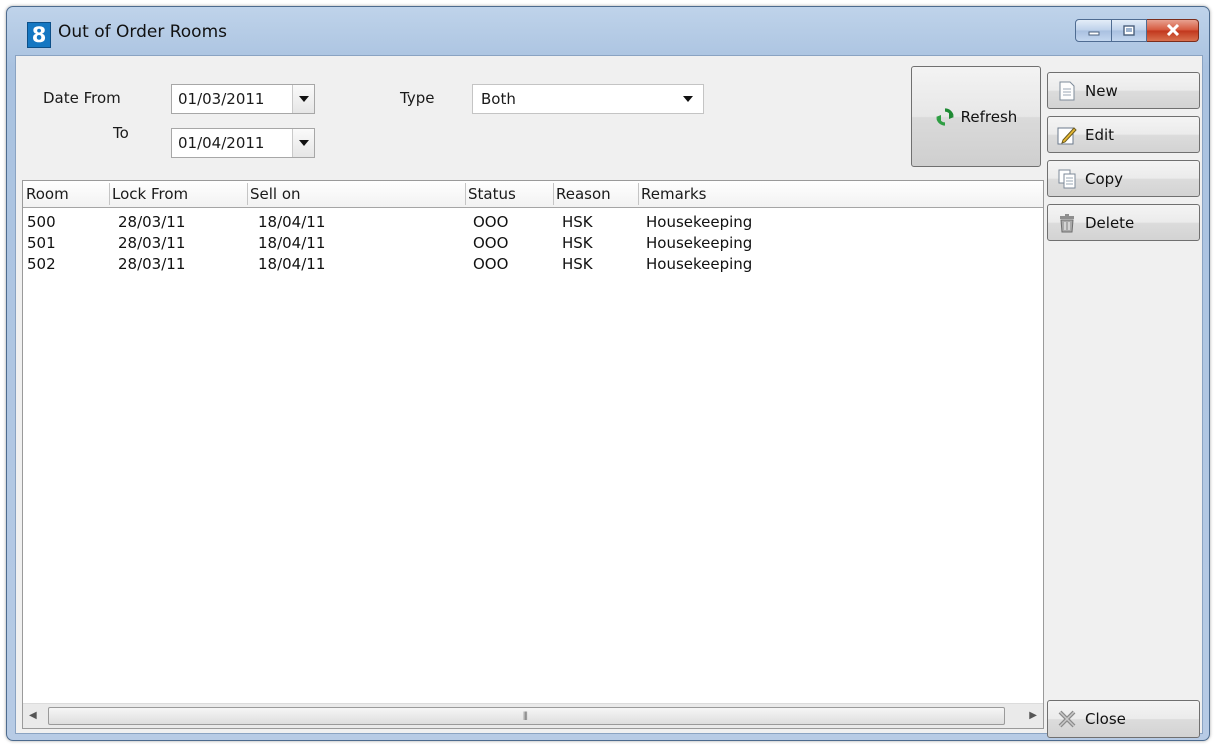 This screenshot has height=747, width=1216. I want to click on horizontal-scrollbar: ◀ ⦀ ▶, so click(533, 715).